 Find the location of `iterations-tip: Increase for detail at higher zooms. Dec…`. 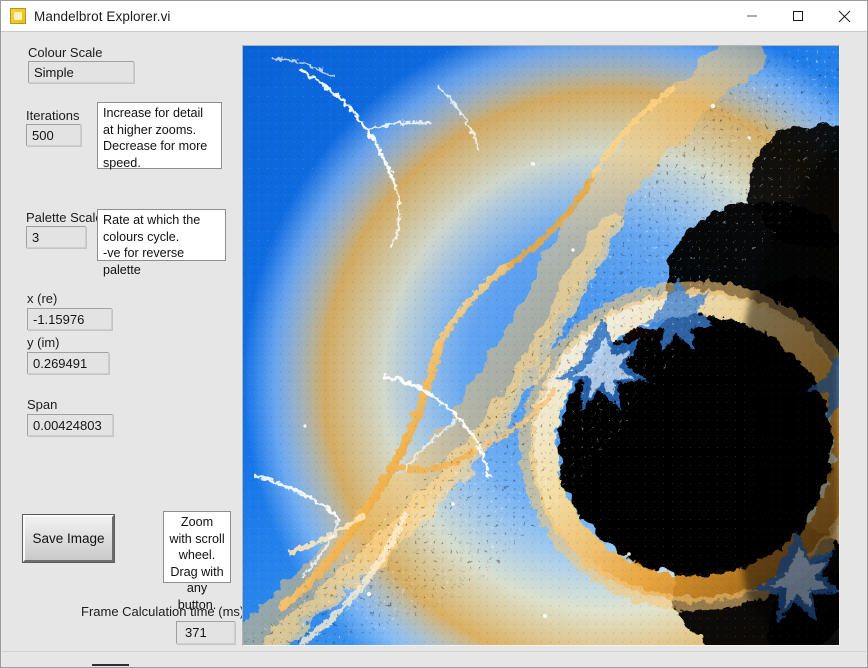

iterations-tip: Increase for detail at higher zooms. Dec… is located at coordinates (159, 136).